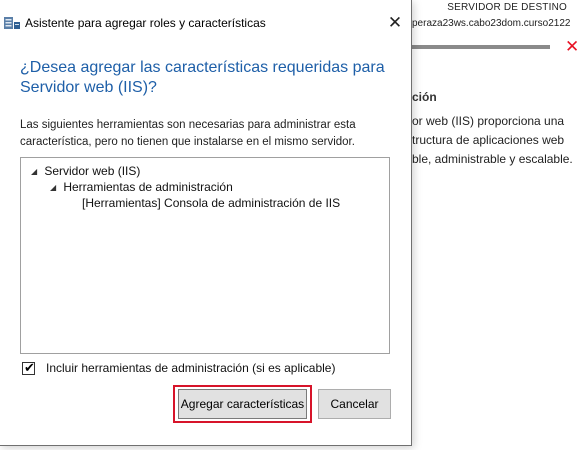 The width and height of the screenshot is (581, 450). What do you see at coordinates (491, 23) in the screenshot?
I see `destination-server-name: peraza23ws.cabo23dom.curso2122` at bounding box center [491, 23].